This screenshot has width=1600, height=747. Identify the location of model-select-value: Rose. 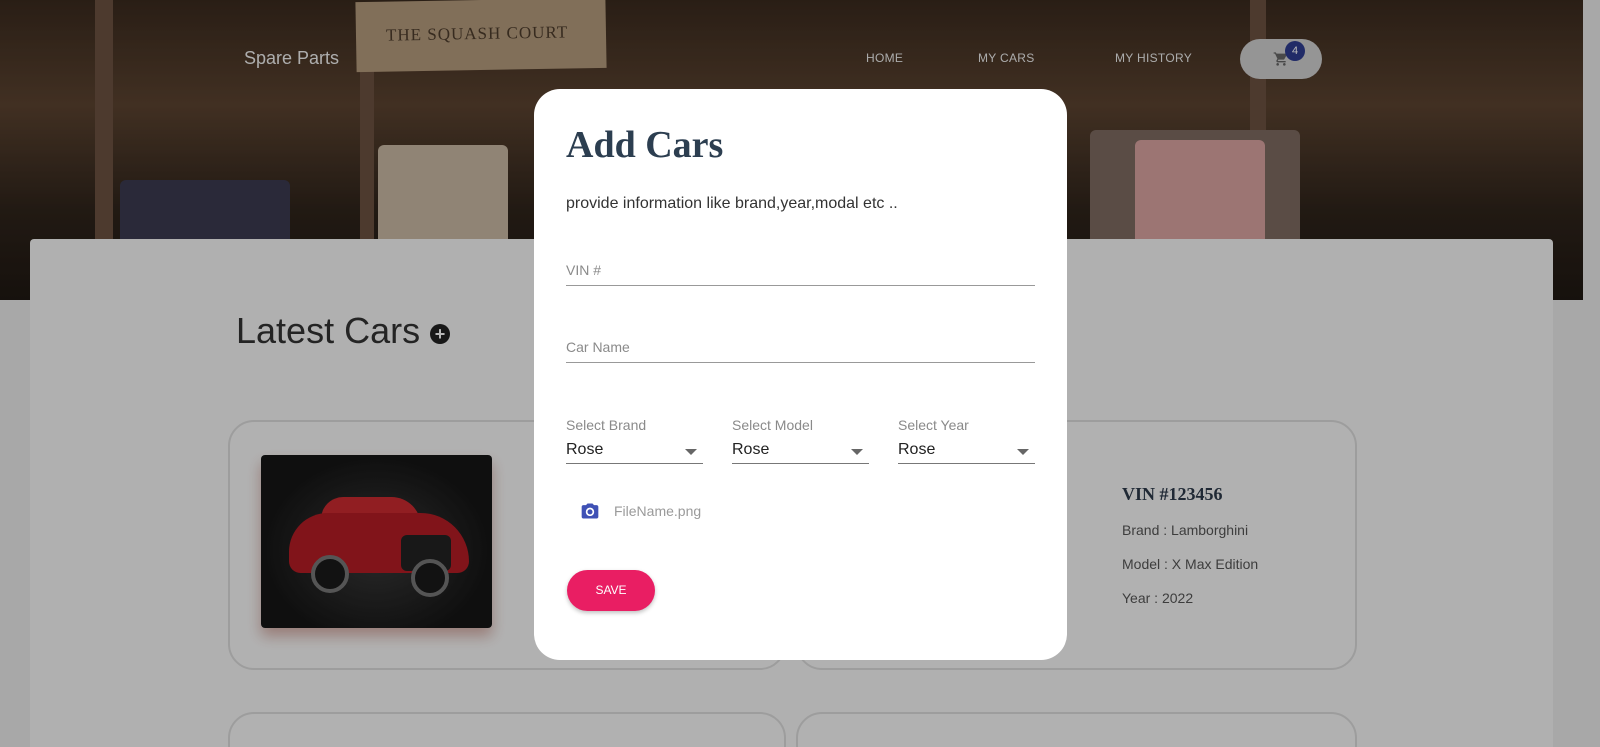
(751, 449).